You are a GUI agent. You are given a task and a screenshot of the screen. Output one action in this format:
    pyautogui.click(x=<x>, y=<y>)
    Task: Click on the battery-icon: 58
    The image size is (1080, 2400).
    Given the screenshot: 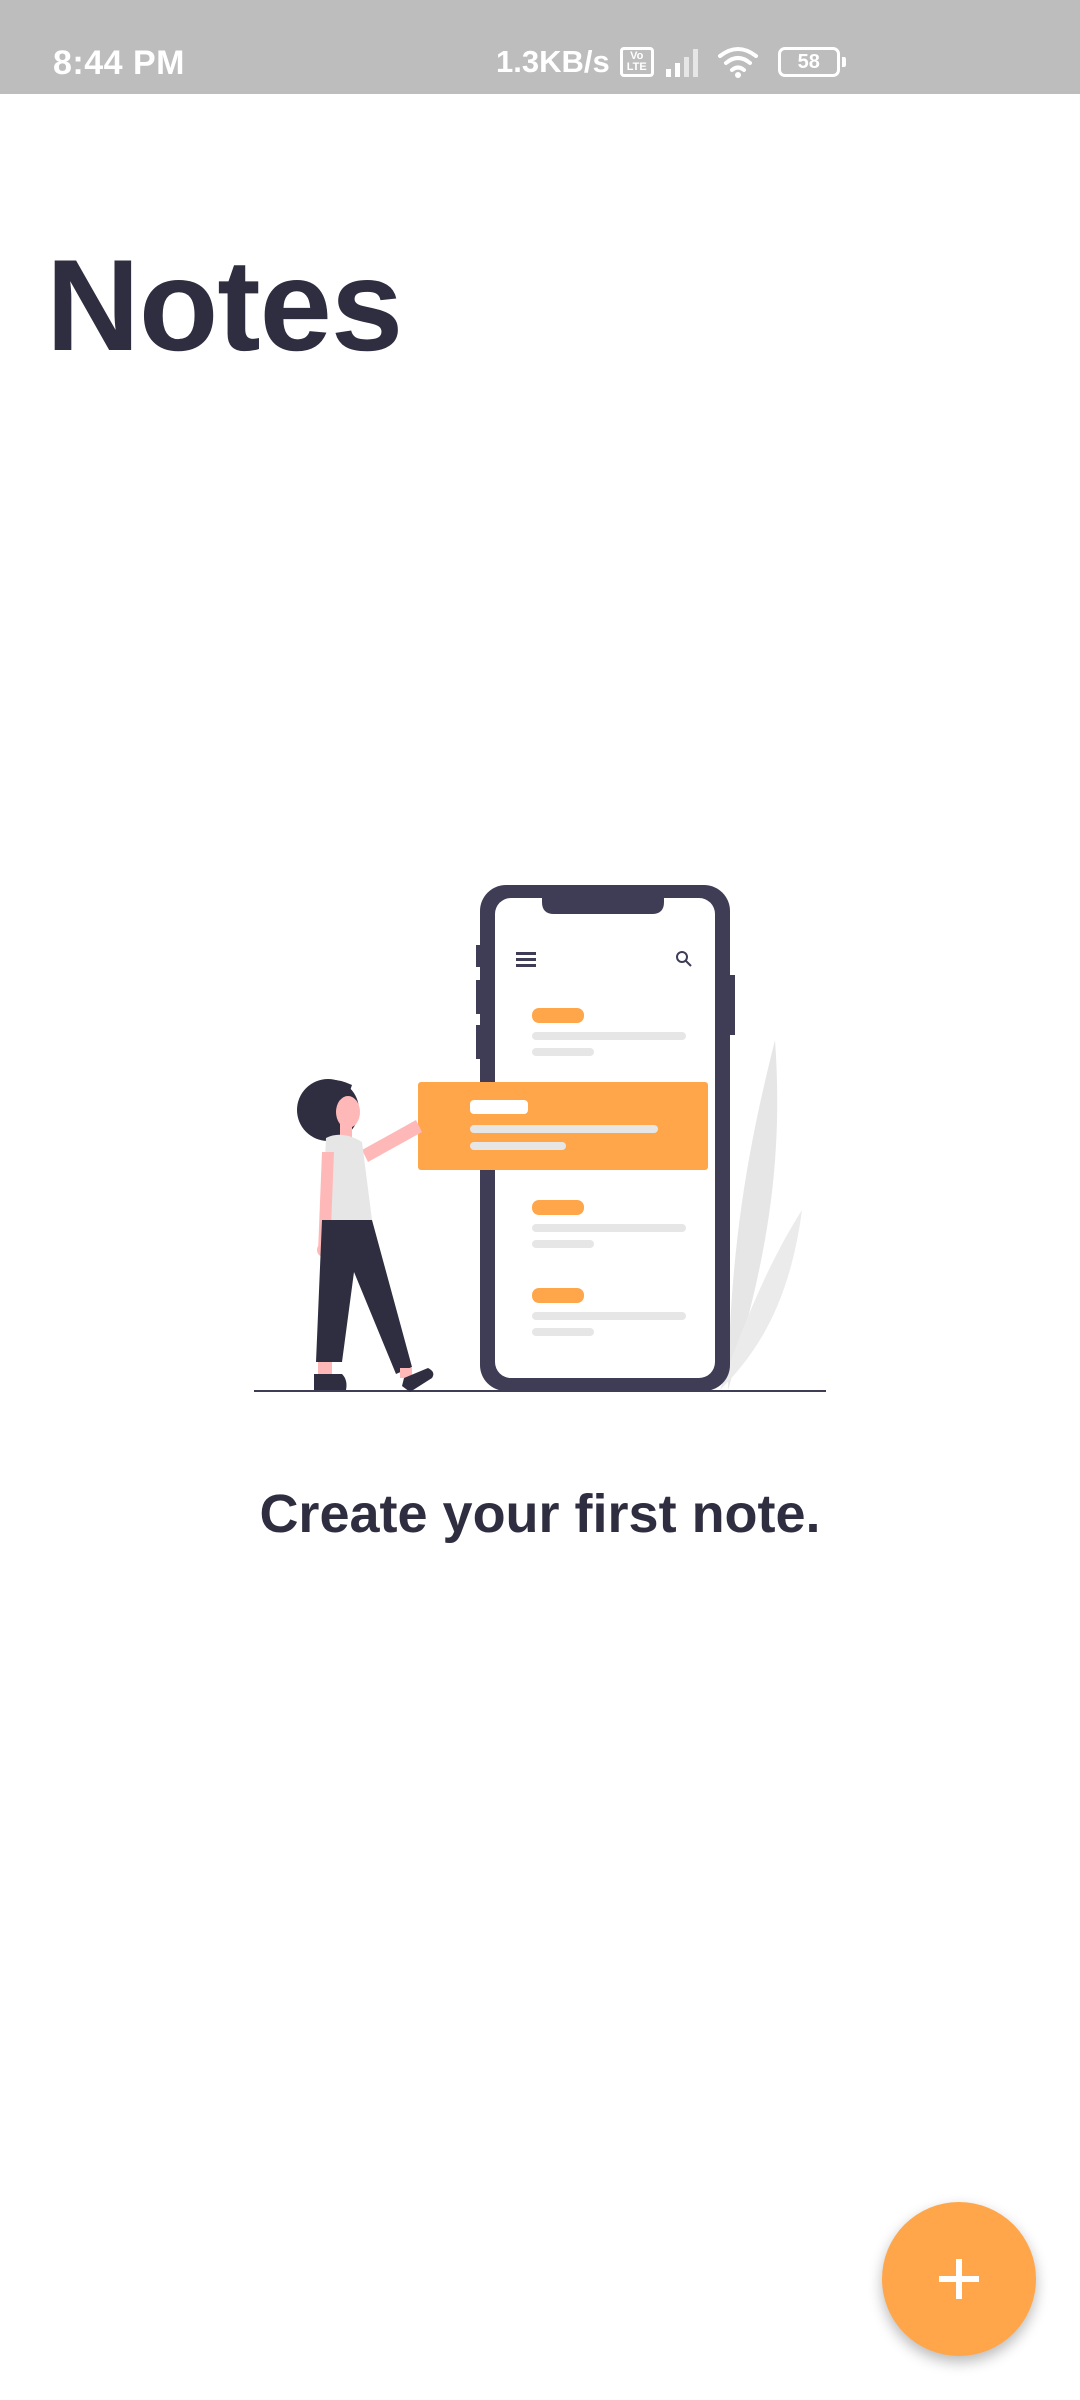 What is the action you would take?
    pyautogui.click(x=811, y=62)
    